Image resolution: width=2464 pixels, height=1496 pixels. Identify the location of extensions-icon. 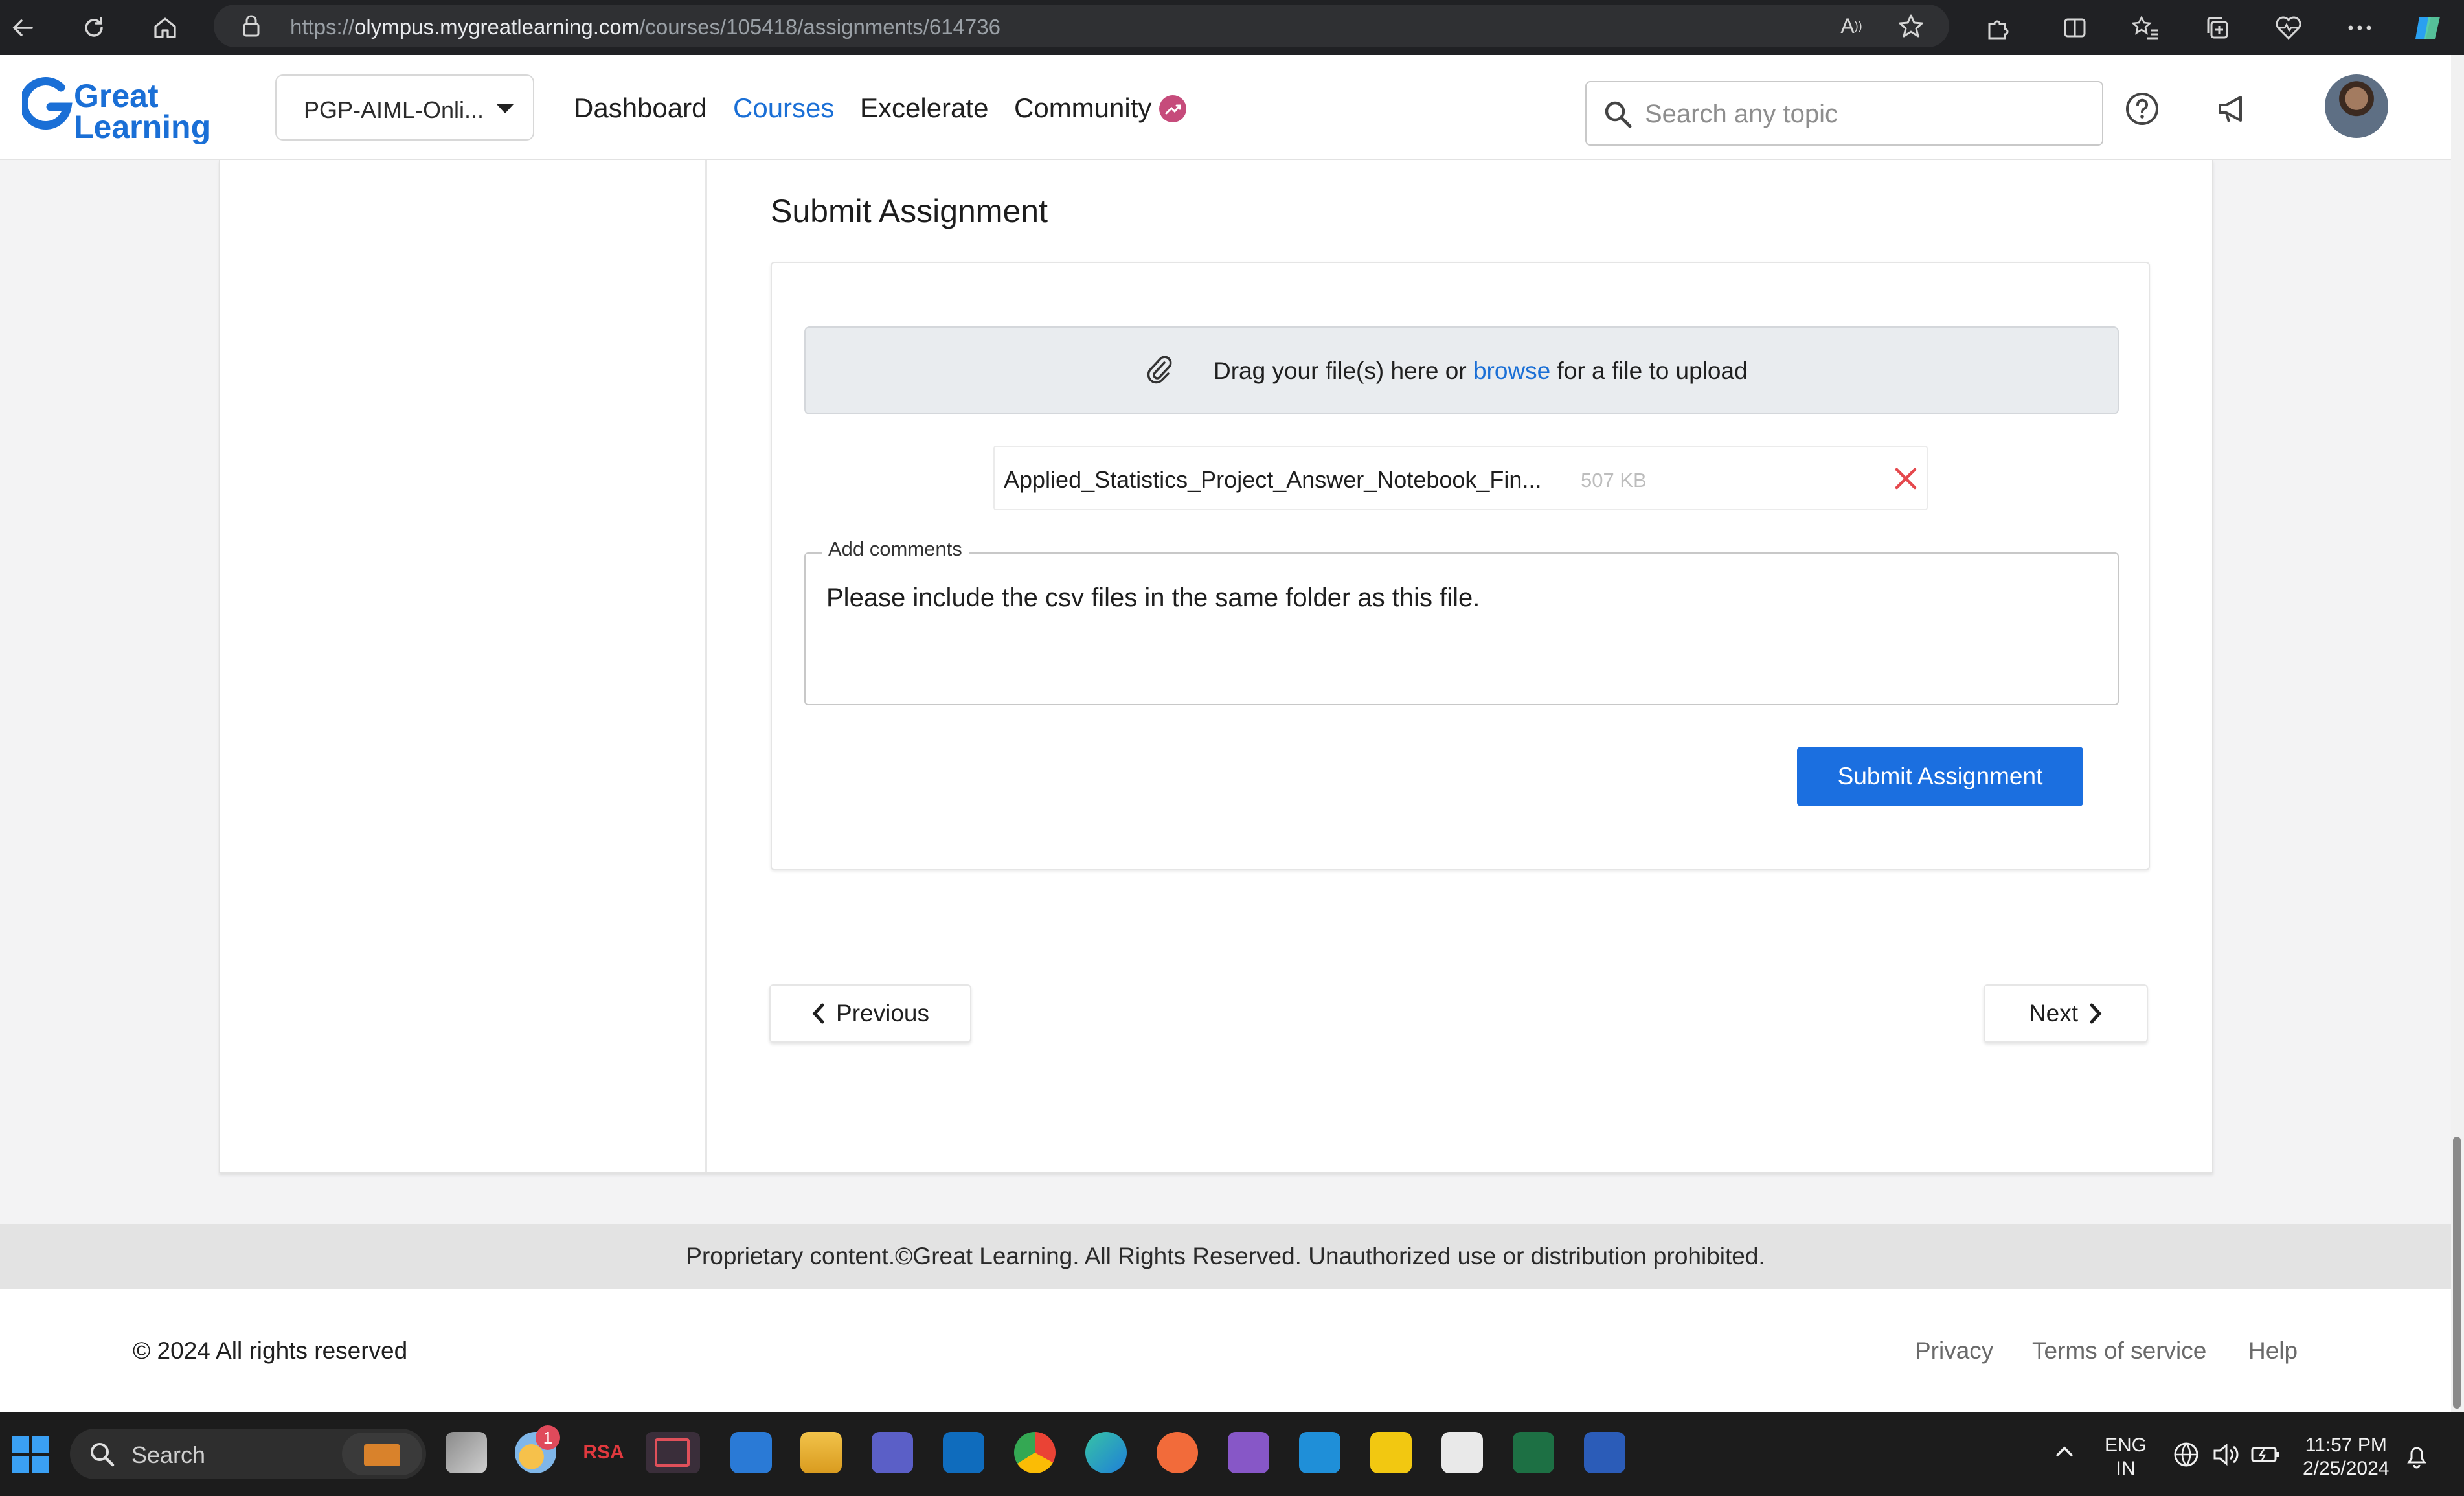
(1997, 28).